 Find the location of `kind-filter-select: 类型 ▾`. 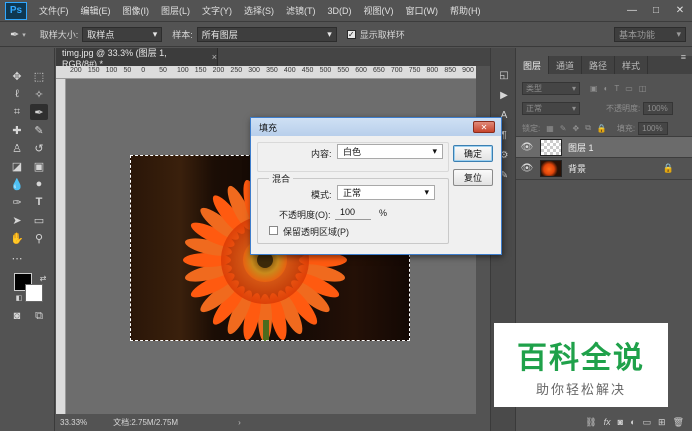

kind-filter-select: 类型 ▾ is located at coordinates (551, 88).